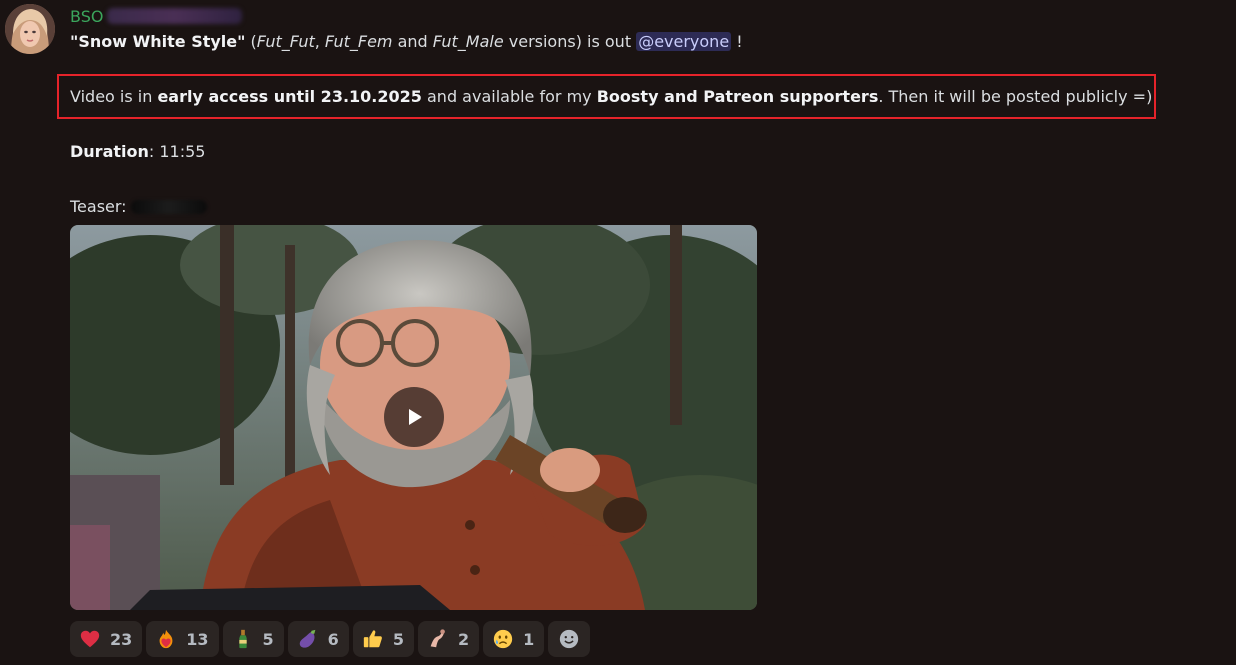 This screenshot has height=665, width=1236. I want to click on reaction-count: 1, so click(529, 639).